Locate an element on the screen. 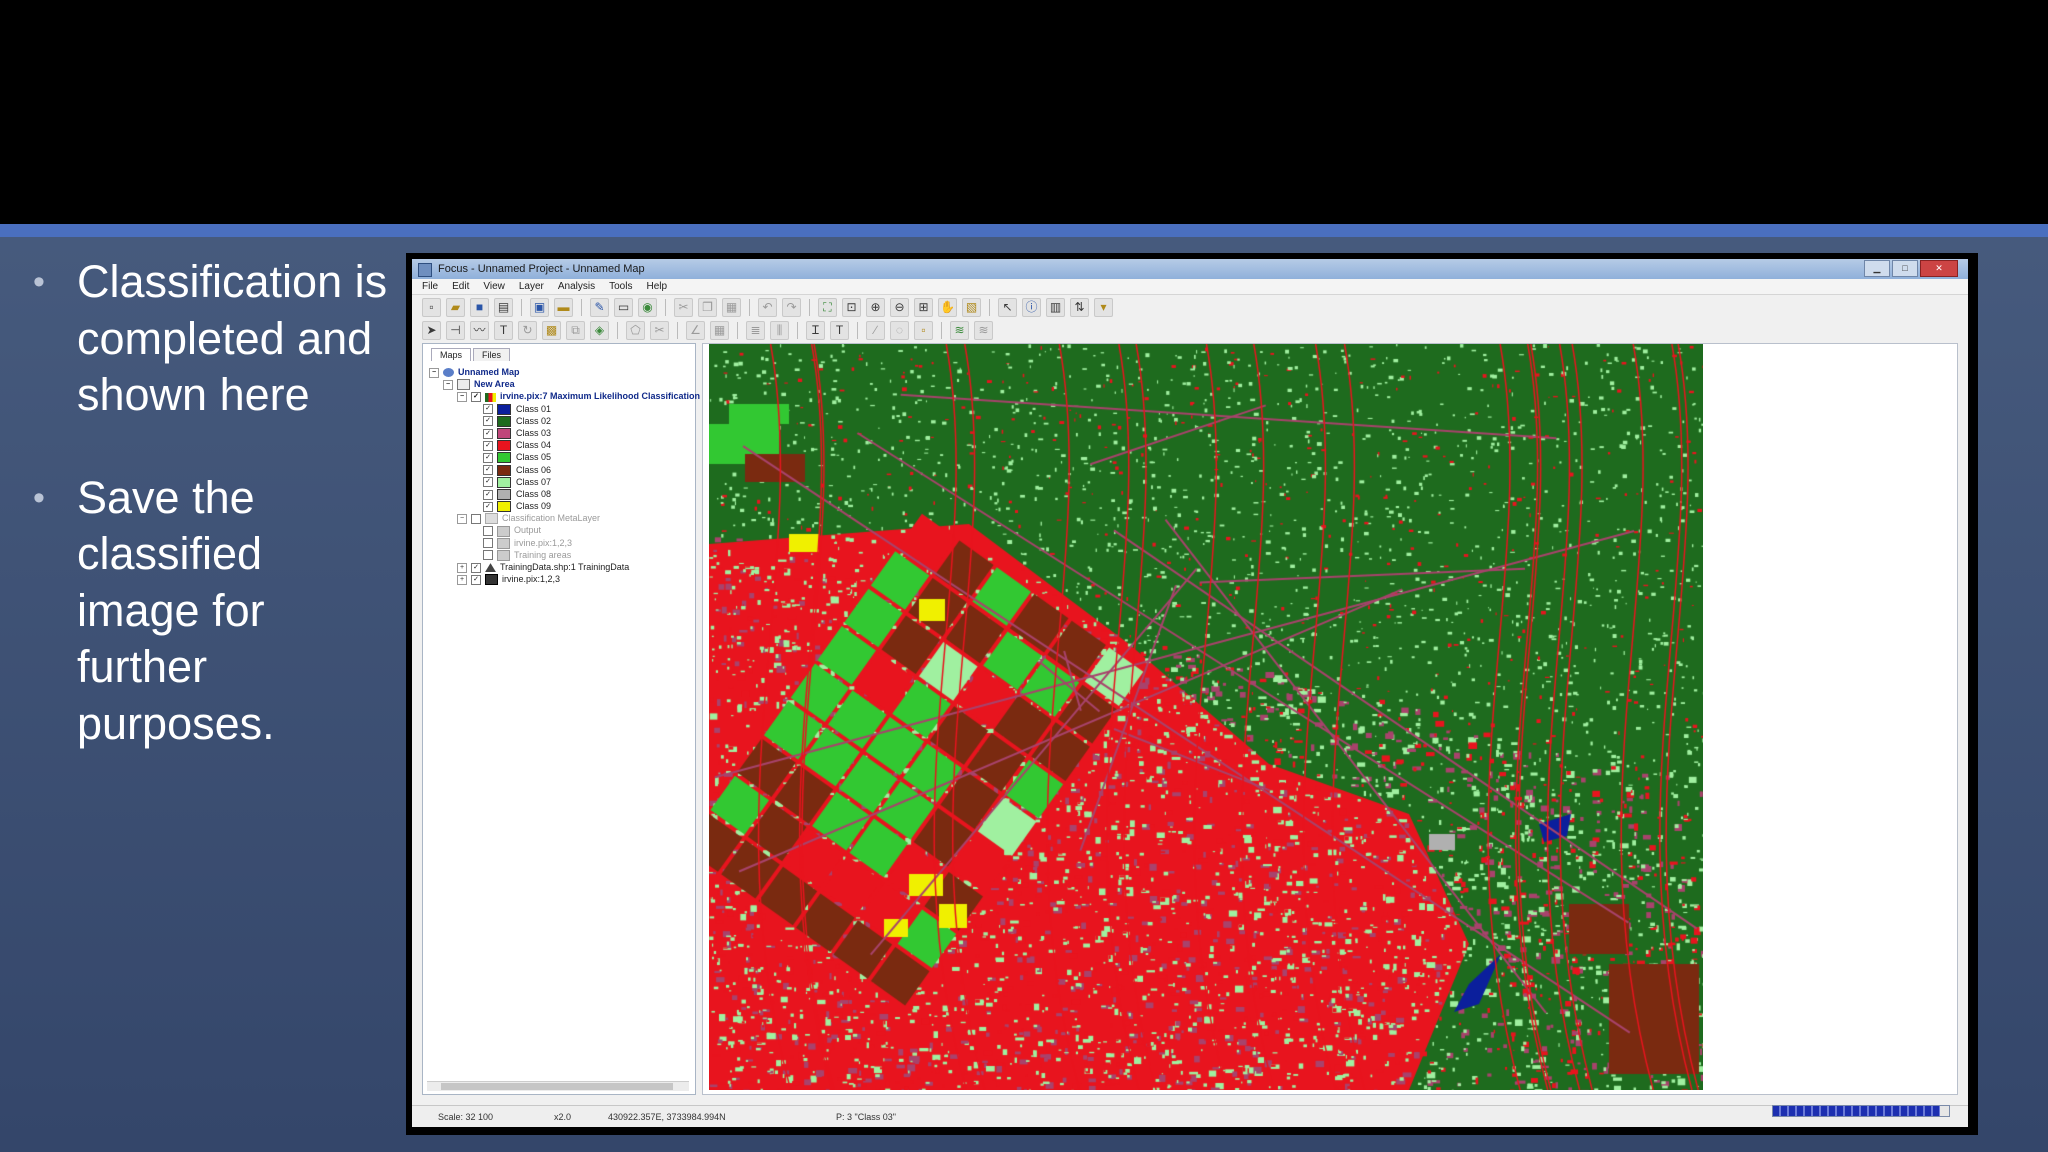 The width and height of the screenshot is (2048, 1152). tree-node-raster-layer: + ✓ irvine.pix:1,2,3 is located at coordinates (561, 579).